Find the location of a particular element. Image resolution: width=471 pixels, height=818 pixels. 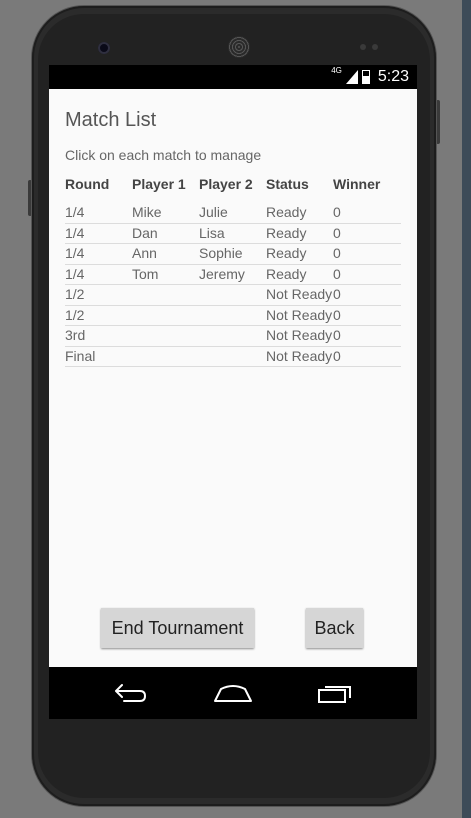

proximity-sensor is located at coordinates (363, 47).